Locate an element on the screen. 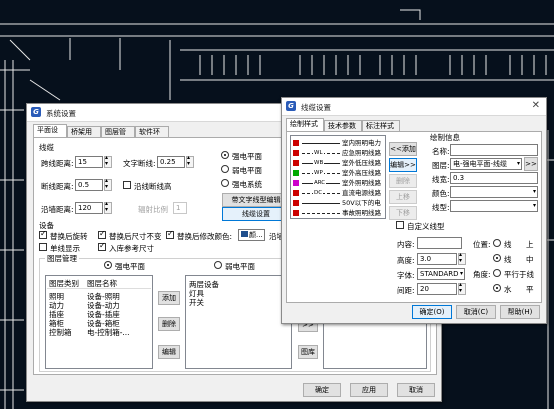 The width and height of the screenshot is (554, 409). line-style-row: WP 室外高压线路 is located at coordinates (338, 173).